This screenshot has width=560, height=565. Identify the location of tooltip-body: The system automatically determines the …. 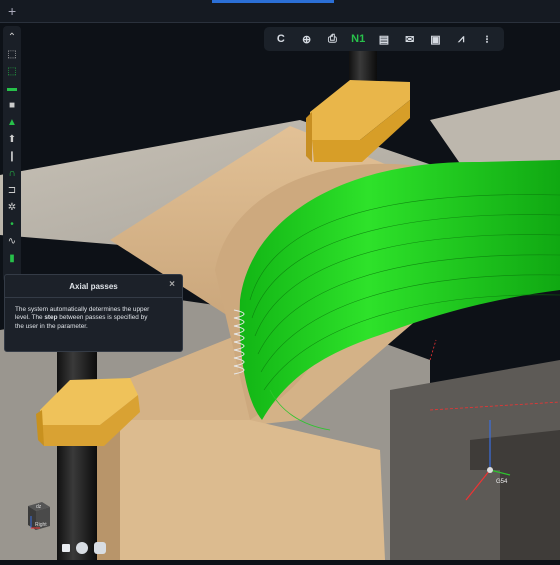
(93, 314).